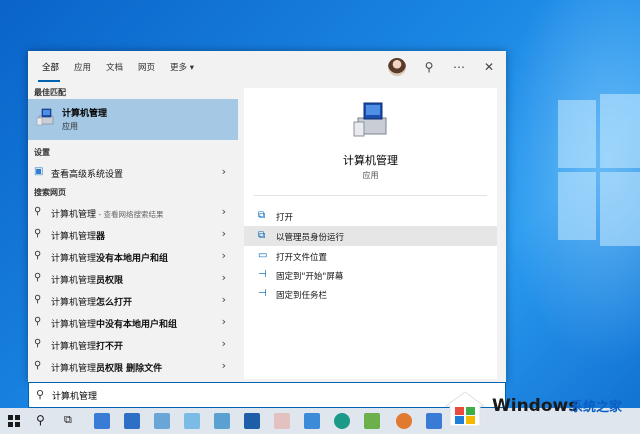 This screenshot has height=434, width=640. What do you see at coordinates (137, 325) in the screenshot?
I see `web-result-suggestion: 中没有本地用户和组` at bounding box center [137, 325].